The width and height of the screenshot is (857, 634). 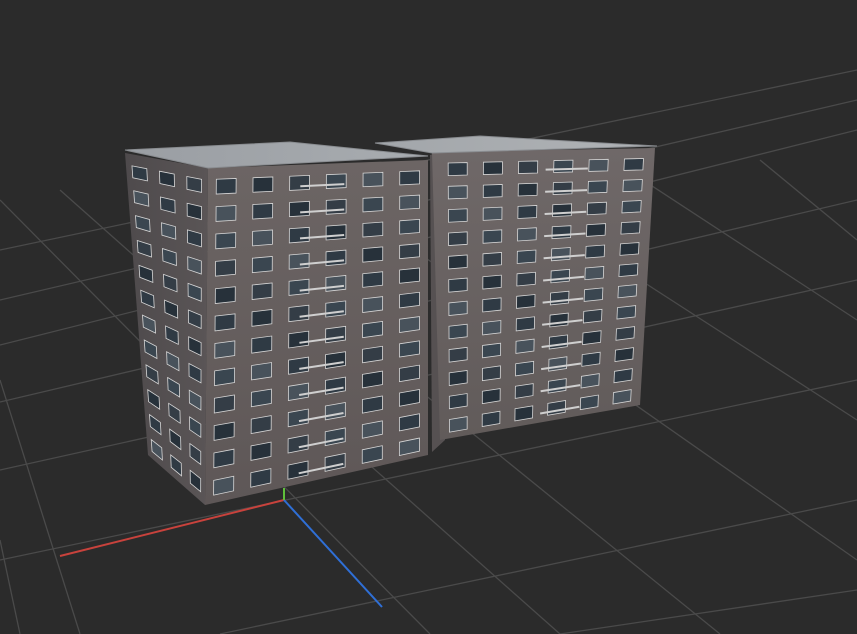 I want to click on x-axis-line, so click(x=172, y=528).